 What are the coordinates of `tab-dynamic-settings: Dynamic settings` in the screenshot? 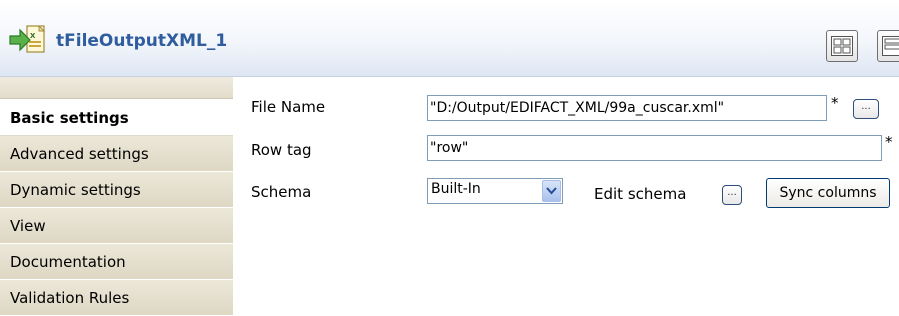 It's located at (116, 190).